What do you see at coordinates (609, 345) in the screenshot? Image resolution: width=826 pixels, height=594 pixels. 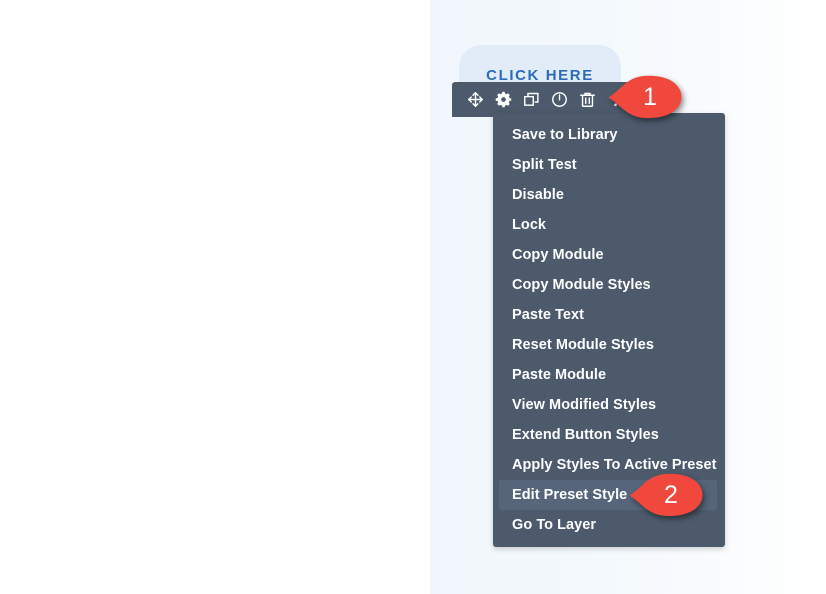 I see `menu-item-reset-module-styles: Reset Module Styles` at bounding box center [609, 345].